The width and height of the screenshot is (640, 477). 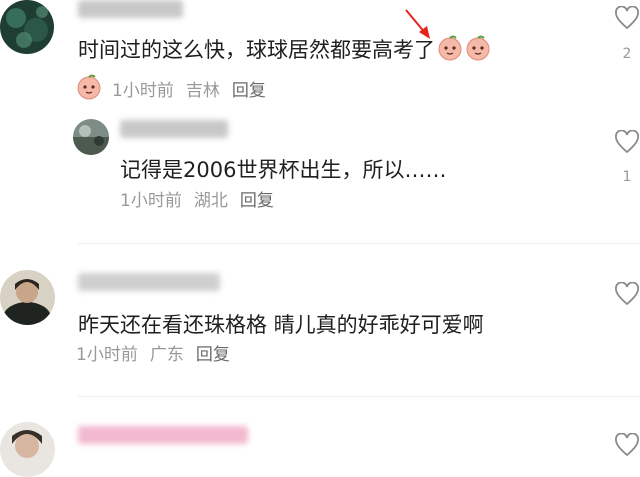 I want to click on comment-text-content: 时间过的这么快，球球居然都要高考了, so click(x=256, y=50).